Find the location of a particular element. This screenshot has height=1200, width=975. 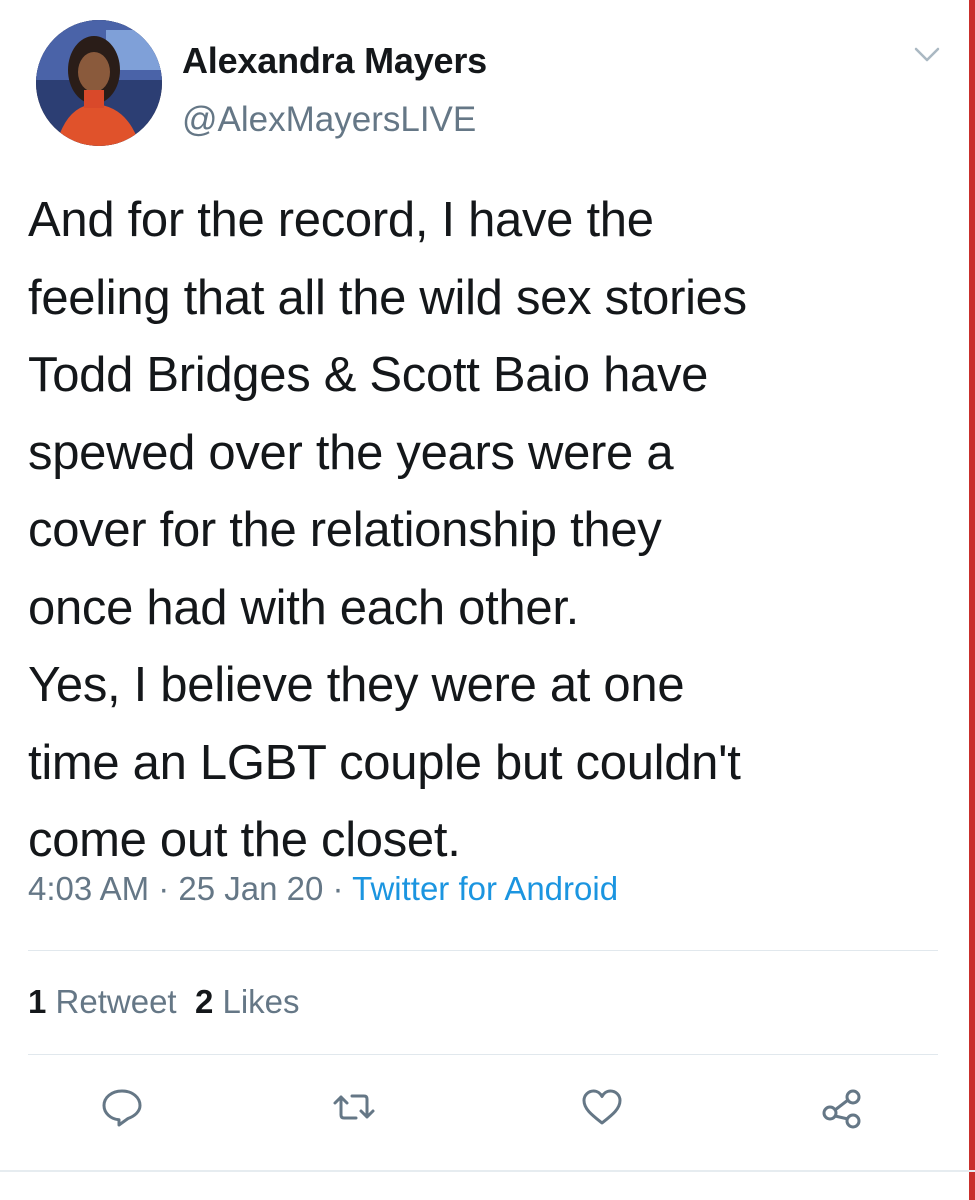

tweet-stats: 1 Retweet 2 Likes is located at coordinates (164, 1002).